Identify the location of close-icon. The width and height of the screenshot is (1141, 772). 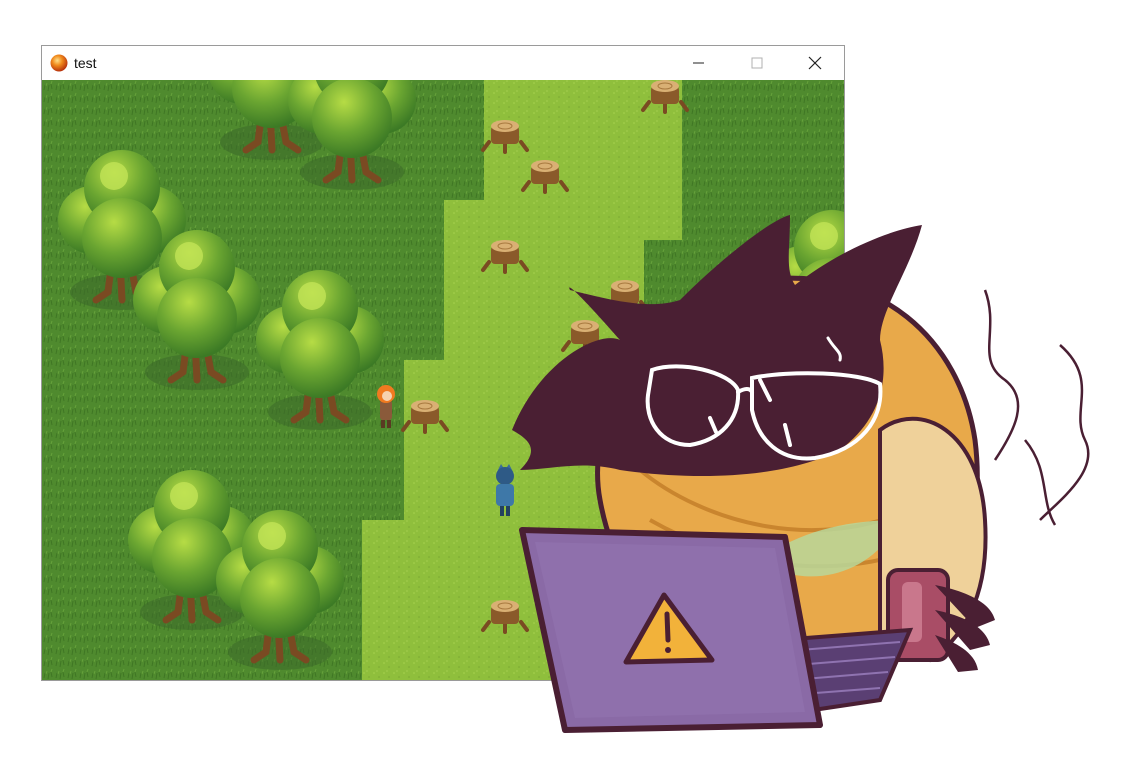
(815, 63).